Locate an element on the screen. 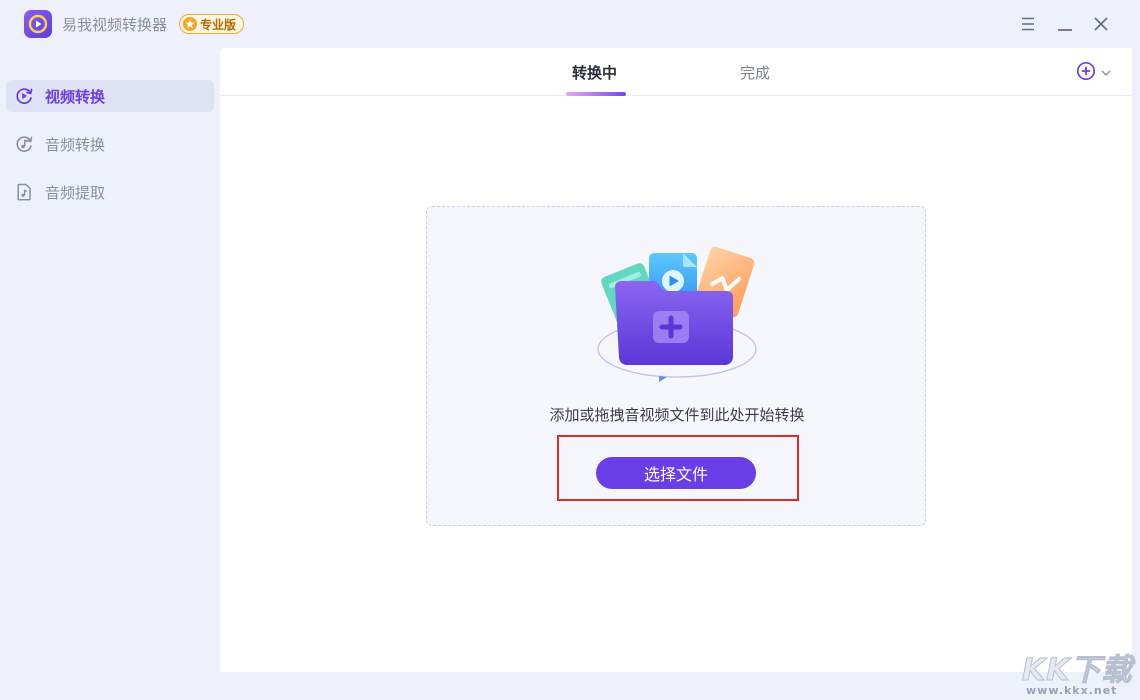  audio-convert-icon is located at coordinates (24, 144).